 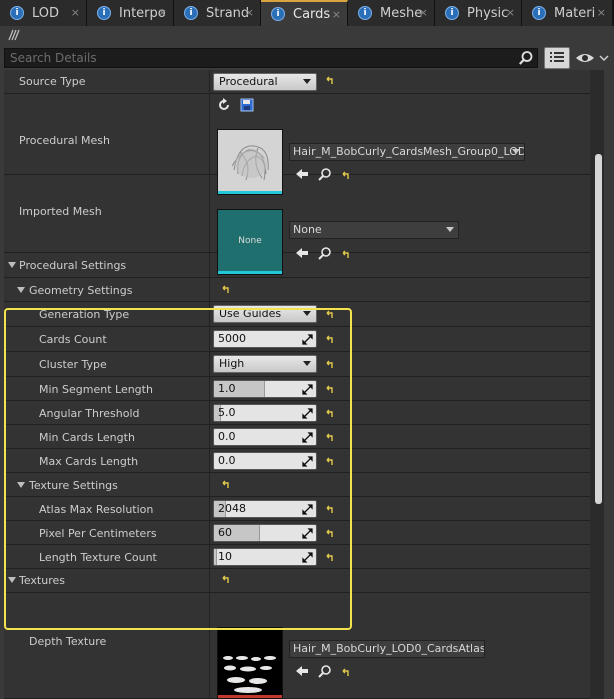 I want to click on search-icon, so click(x=526, y=58).